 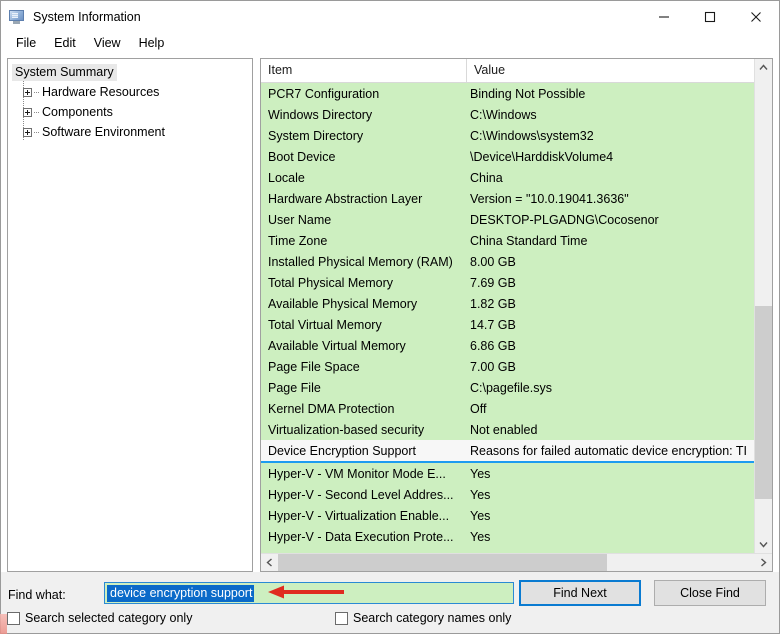 I want to click on listview-header: Item Value, so click(x=507, y=71).